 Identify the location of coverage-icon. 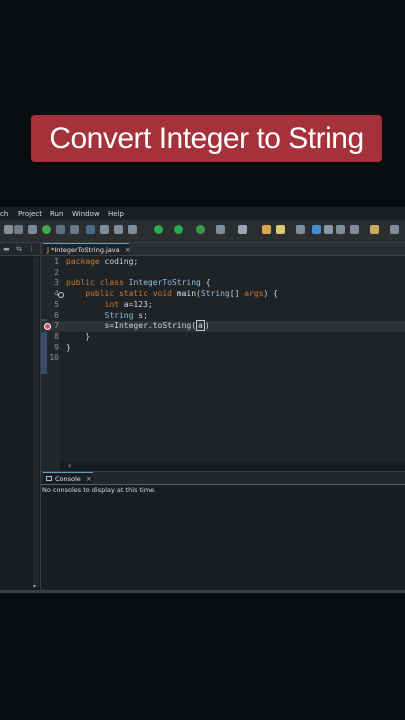
(200, 229).